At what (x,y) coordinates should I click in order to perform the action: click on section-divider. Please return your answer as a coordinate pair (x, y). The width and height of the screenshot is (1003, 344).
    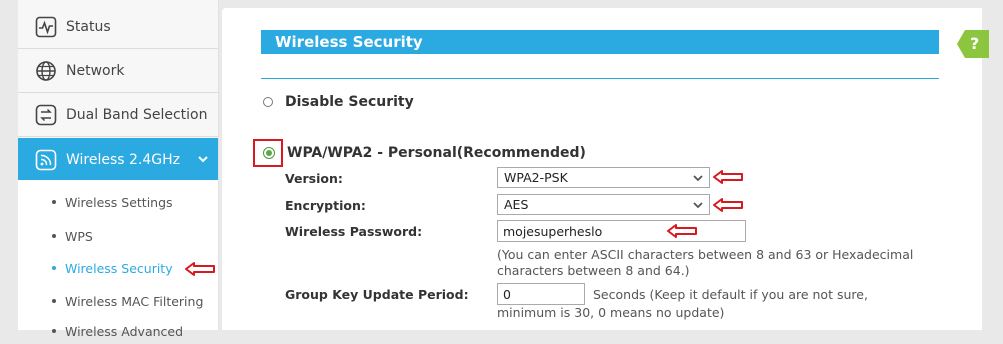
    Looking at the image, I should click on (600, 78).